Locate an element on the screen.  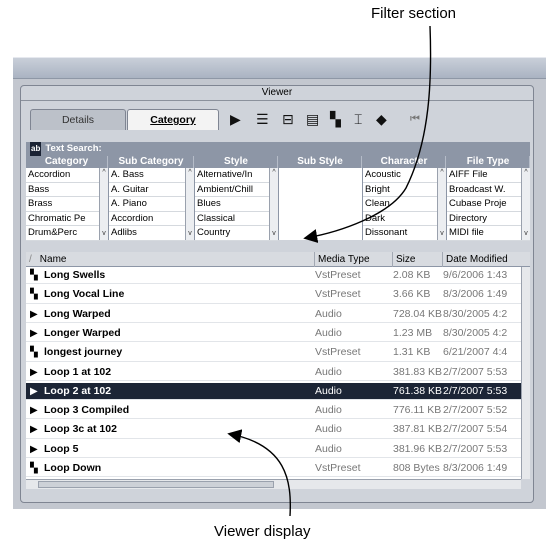
filter-item: Broadcast W. is located at coordinates (488, 190).